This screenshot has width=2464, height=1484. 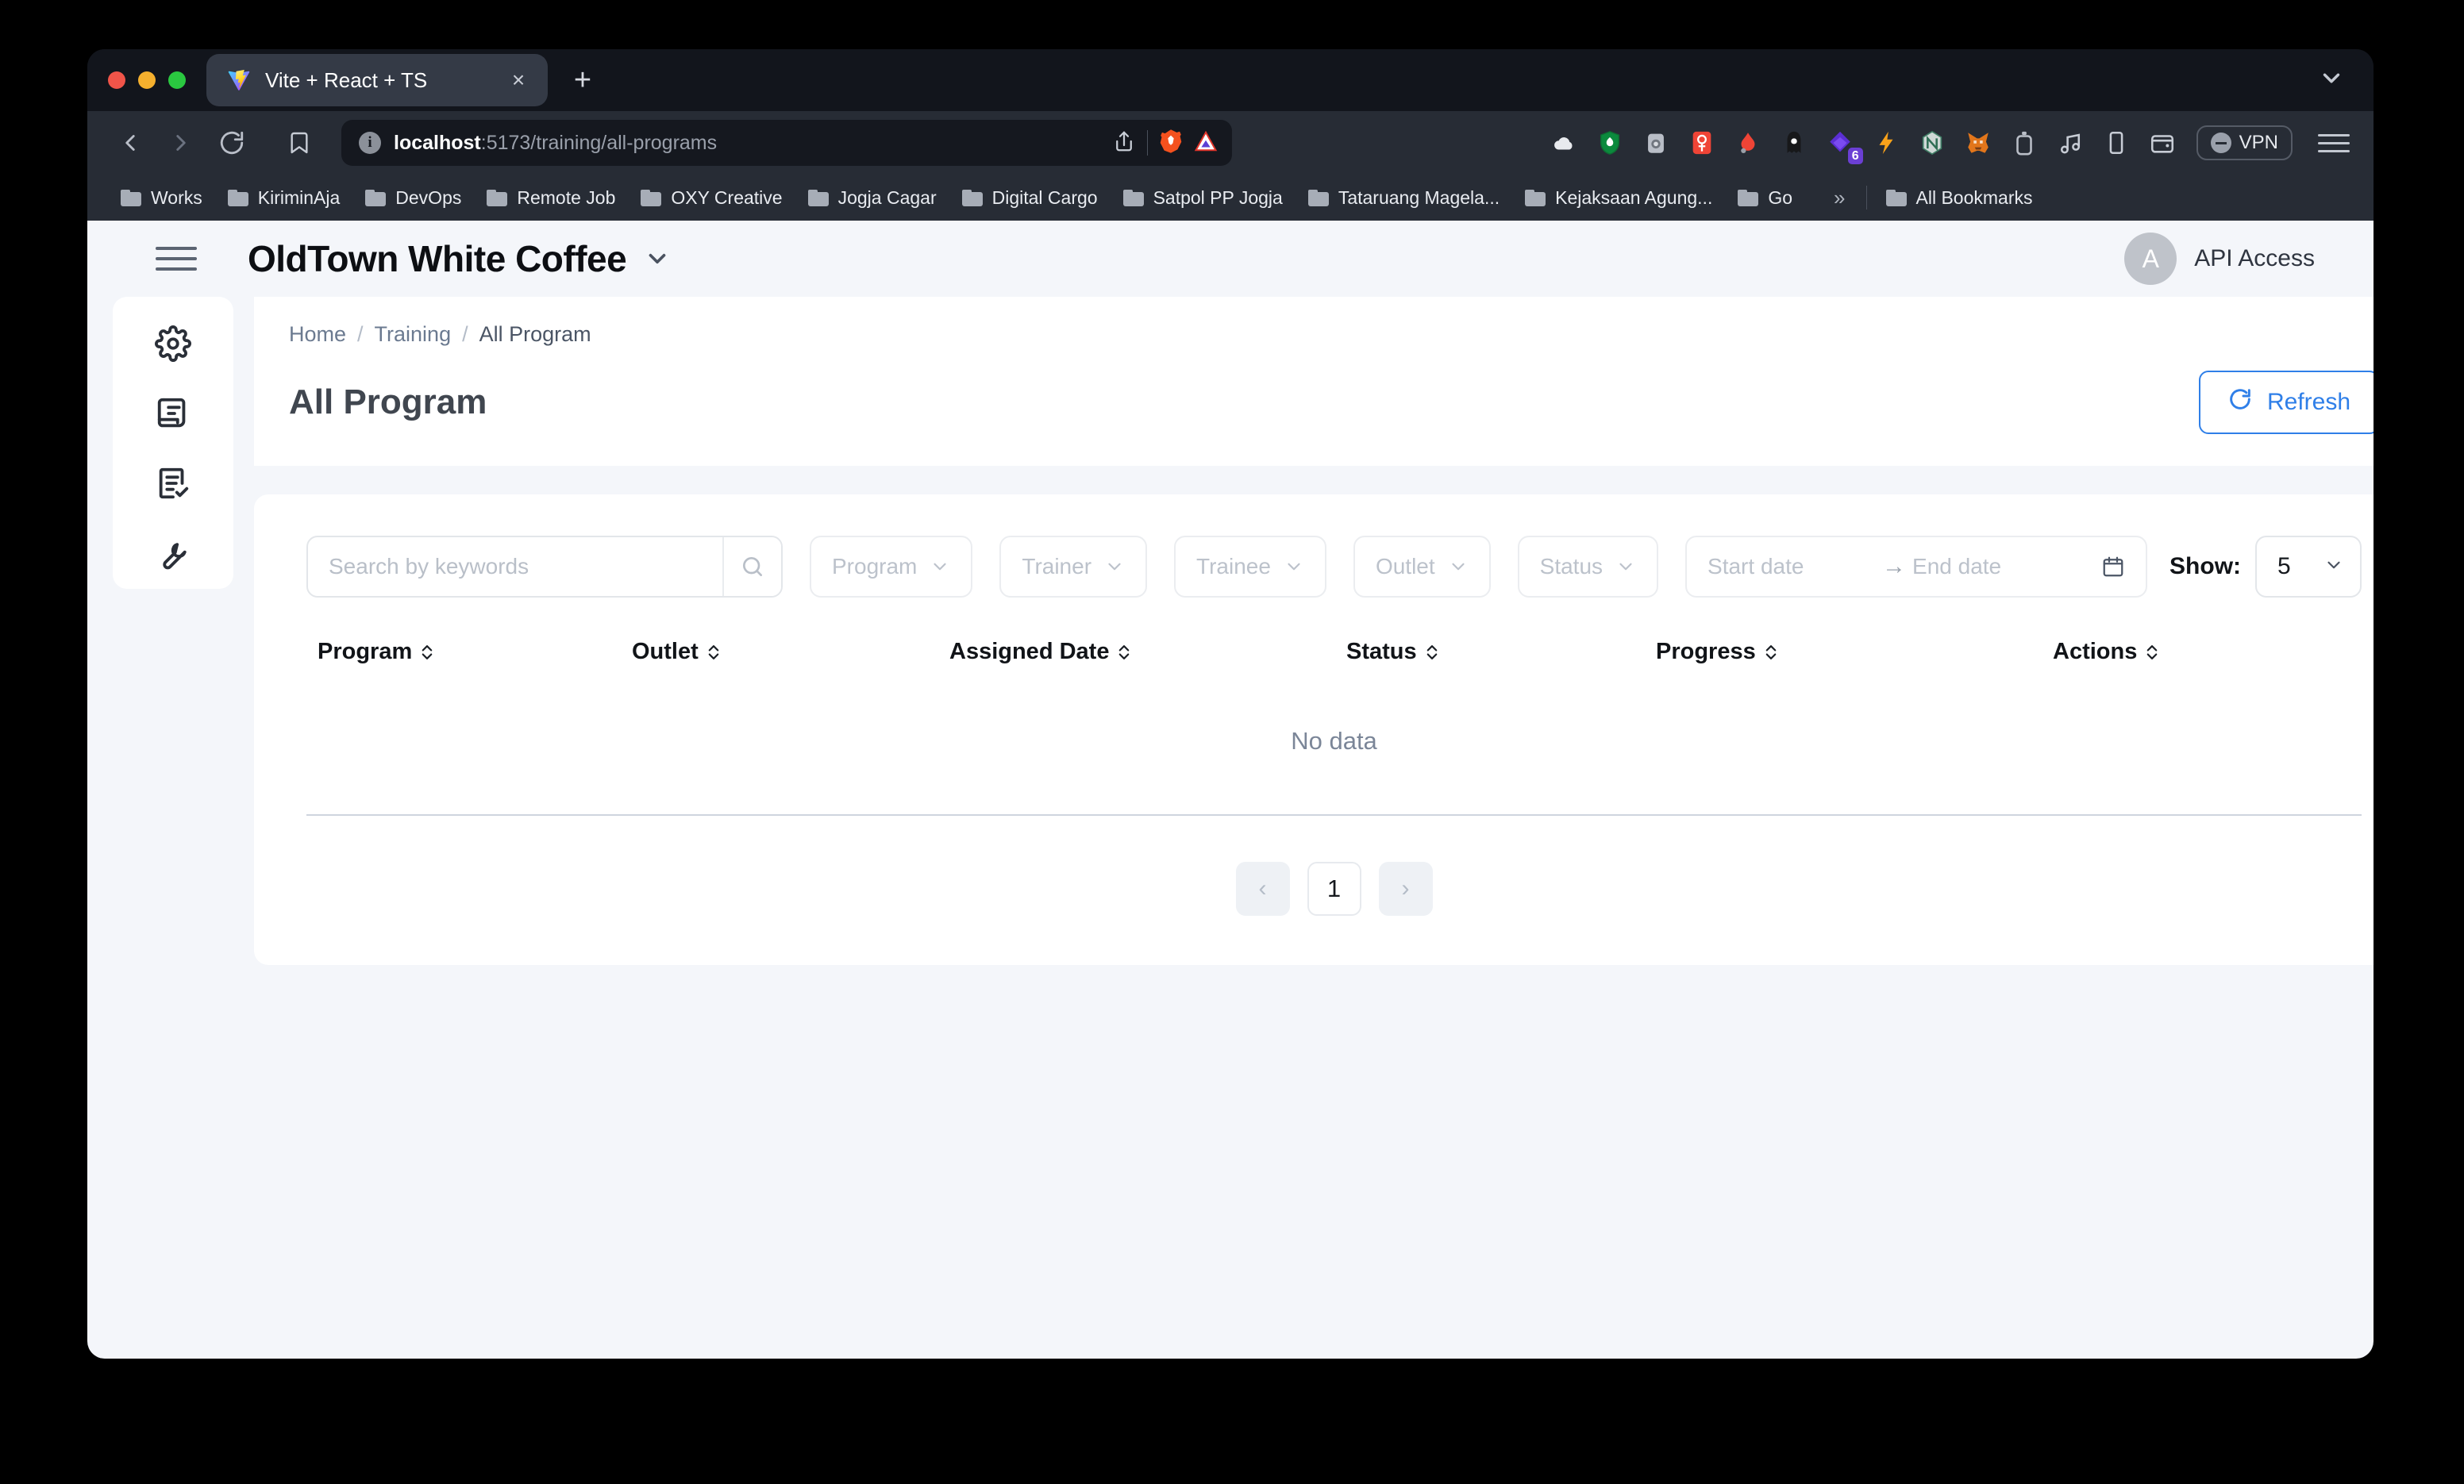 I want to click on bookmark-item: Jogja Cagar, so click(x=872, y=198).